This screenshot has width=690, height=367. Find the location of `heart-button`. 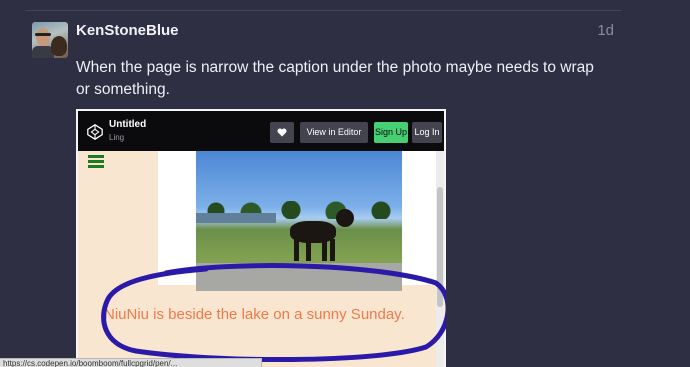

heart-button is located at coordinates (282, 132).